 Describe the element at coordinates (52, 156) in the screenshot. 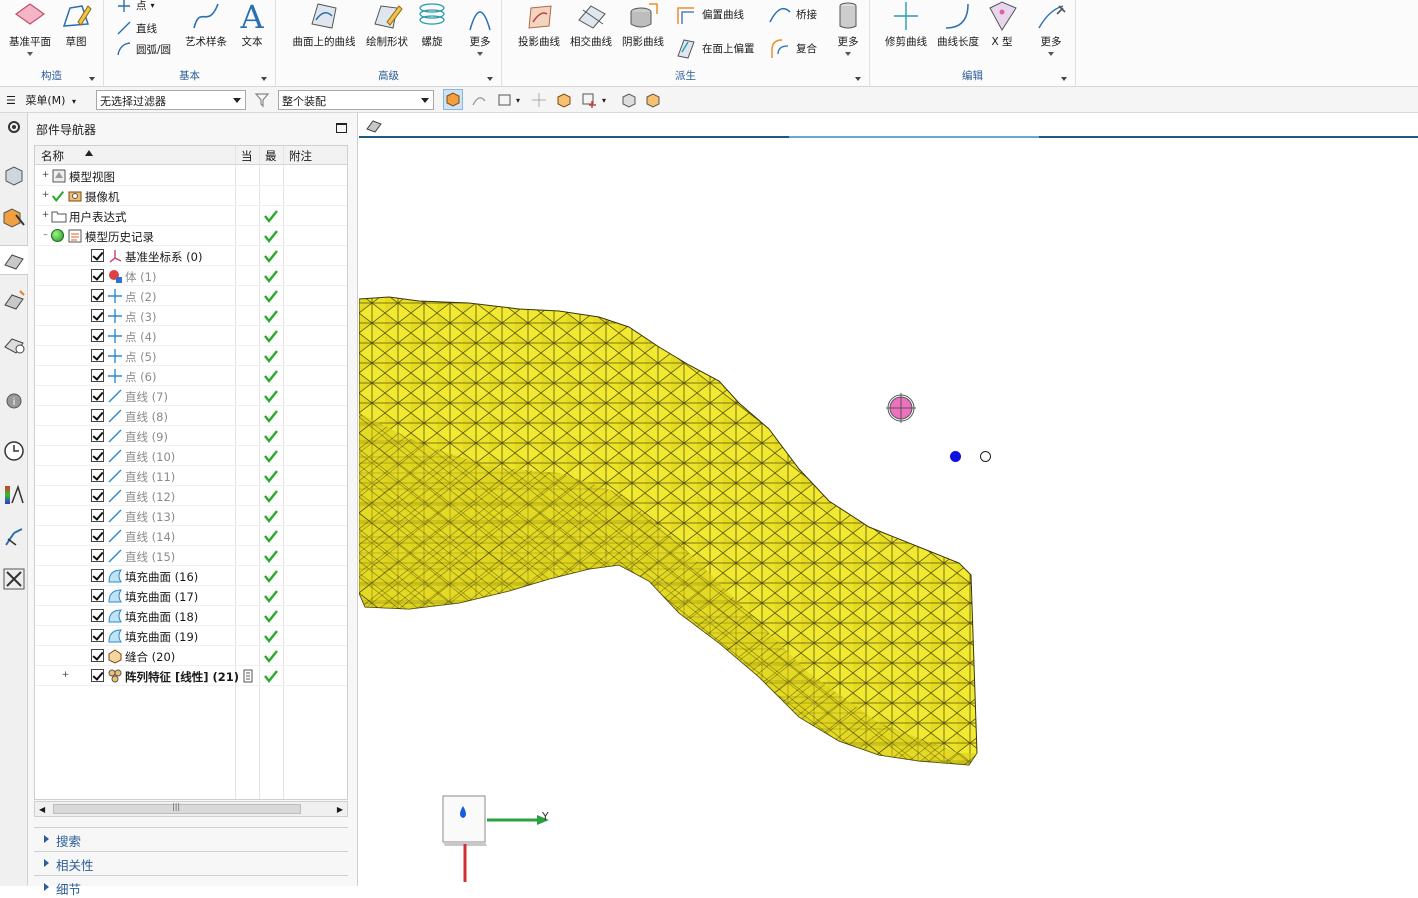

I see `column-header-name: 名称` at that location.